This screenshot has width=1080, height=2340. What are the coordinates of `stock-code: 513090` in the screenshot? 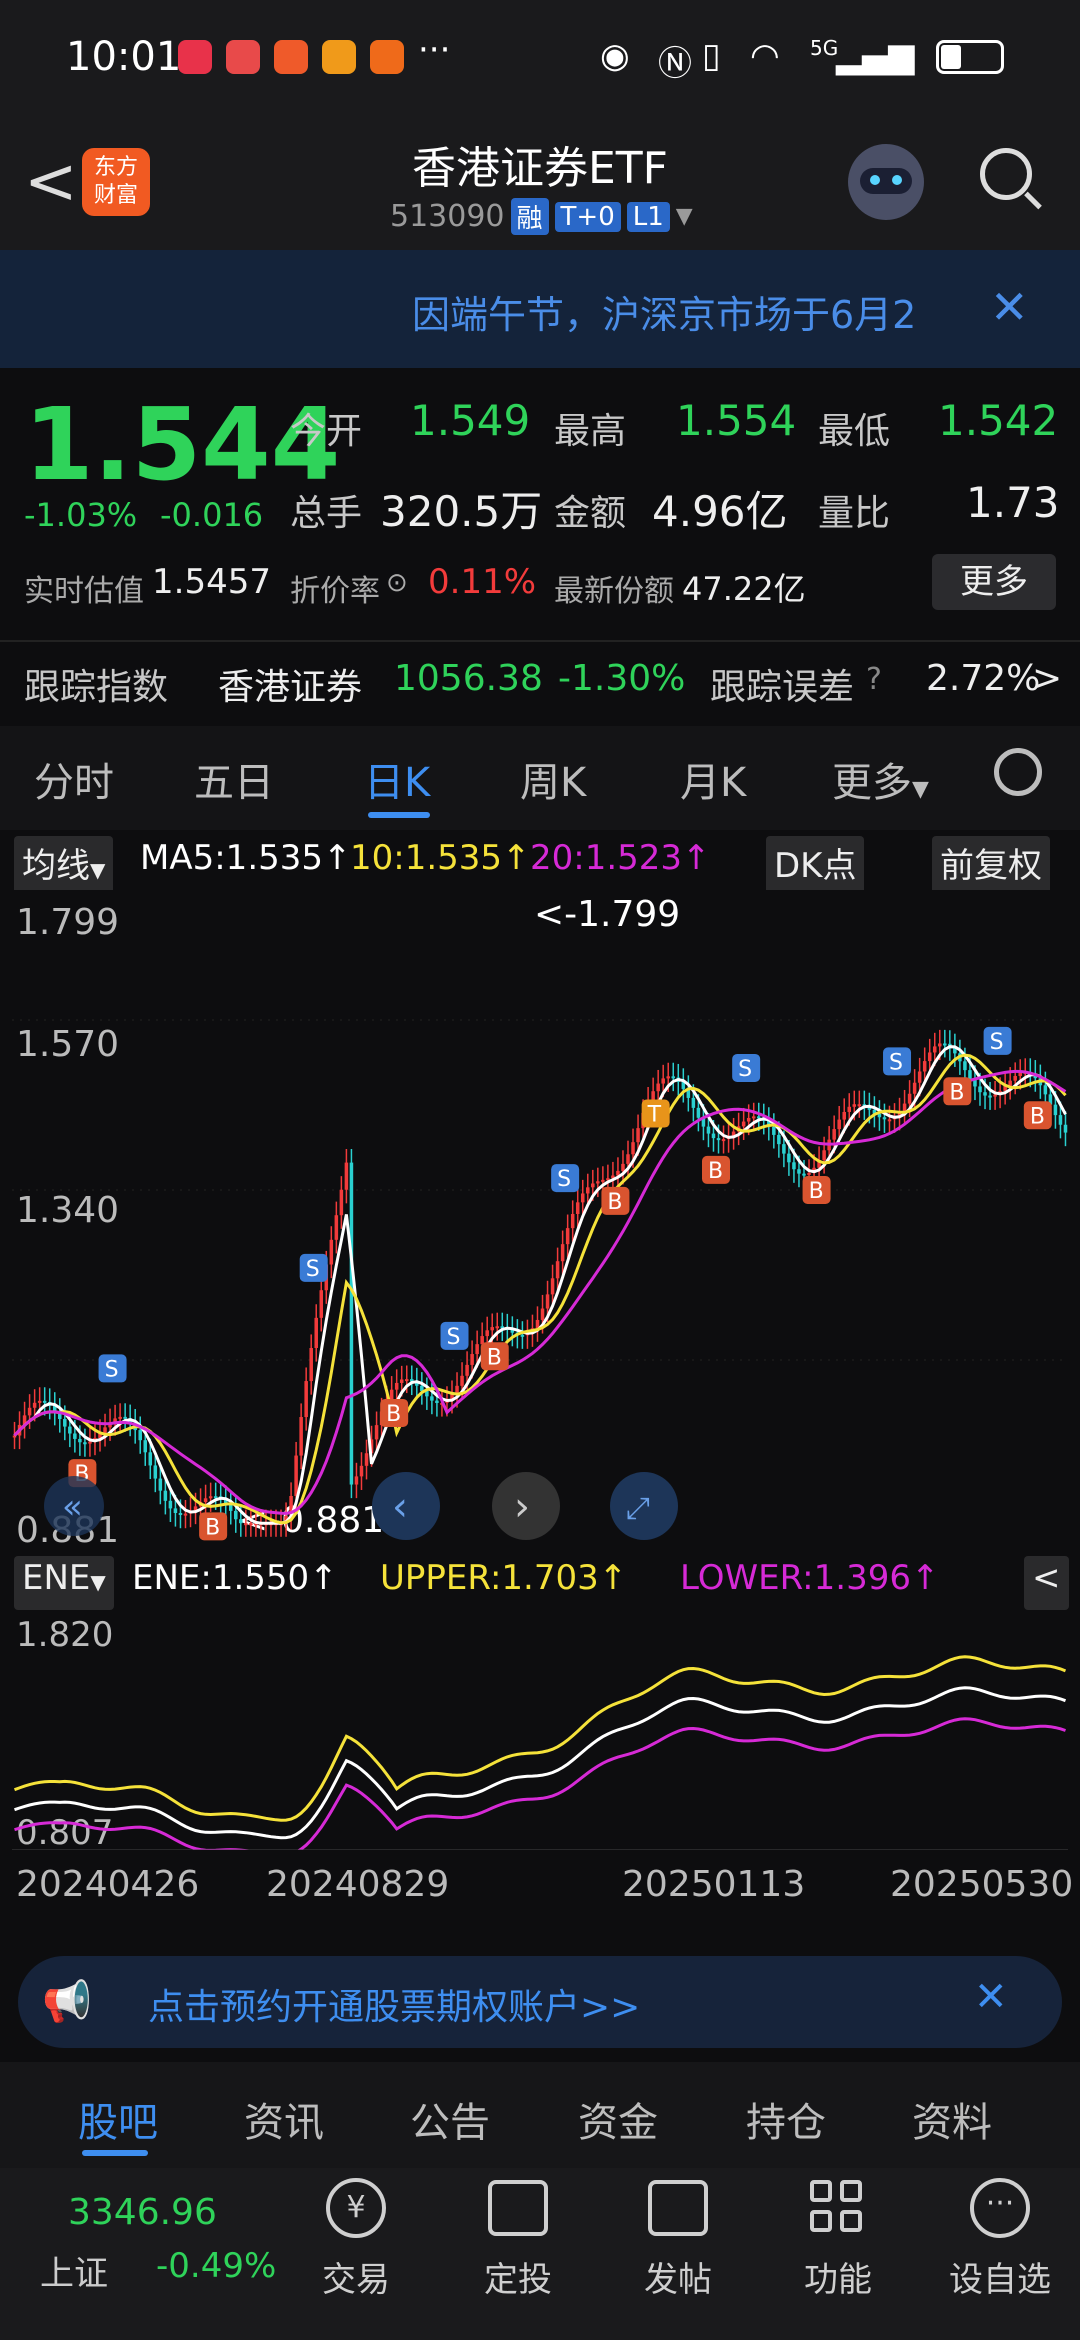 It's located at (447, 216).